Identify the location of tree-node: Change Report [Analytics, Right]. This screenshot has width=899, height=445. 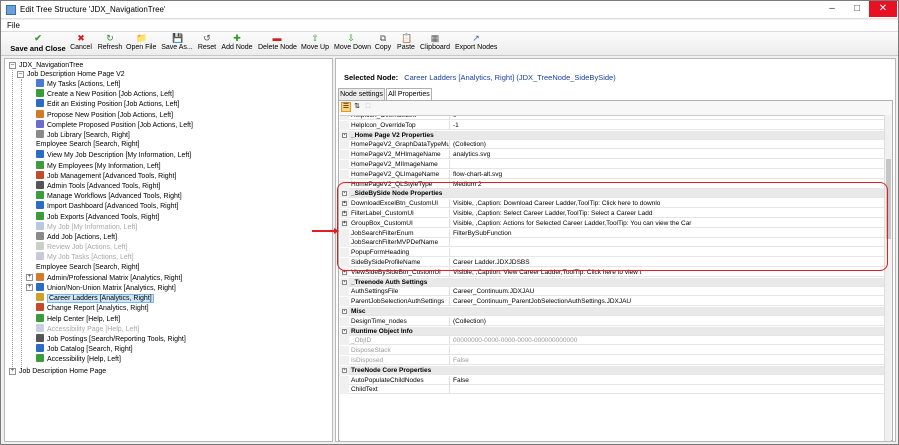
(92, 307).